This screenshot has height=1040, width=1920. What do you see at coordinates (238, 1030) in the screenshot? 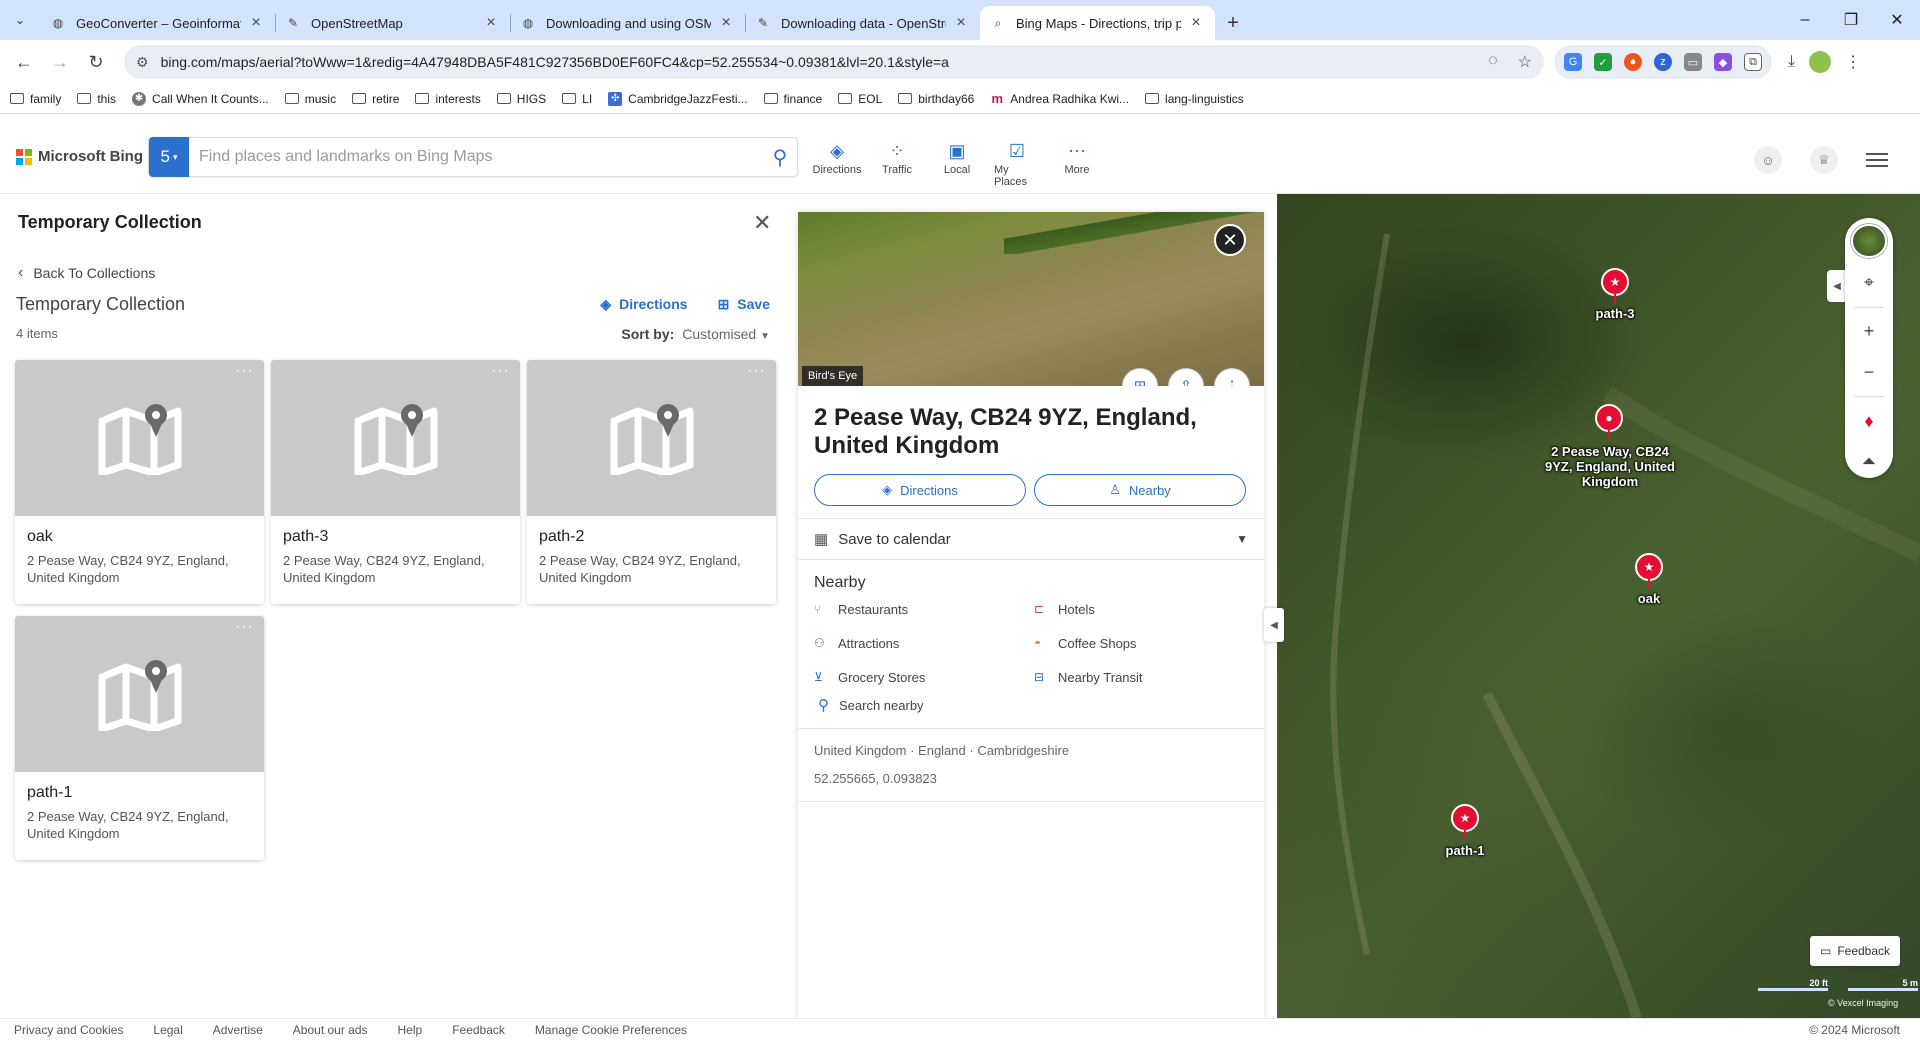
I see `footer-link-advertise: Advertise` at bounding box center [238, 1030].